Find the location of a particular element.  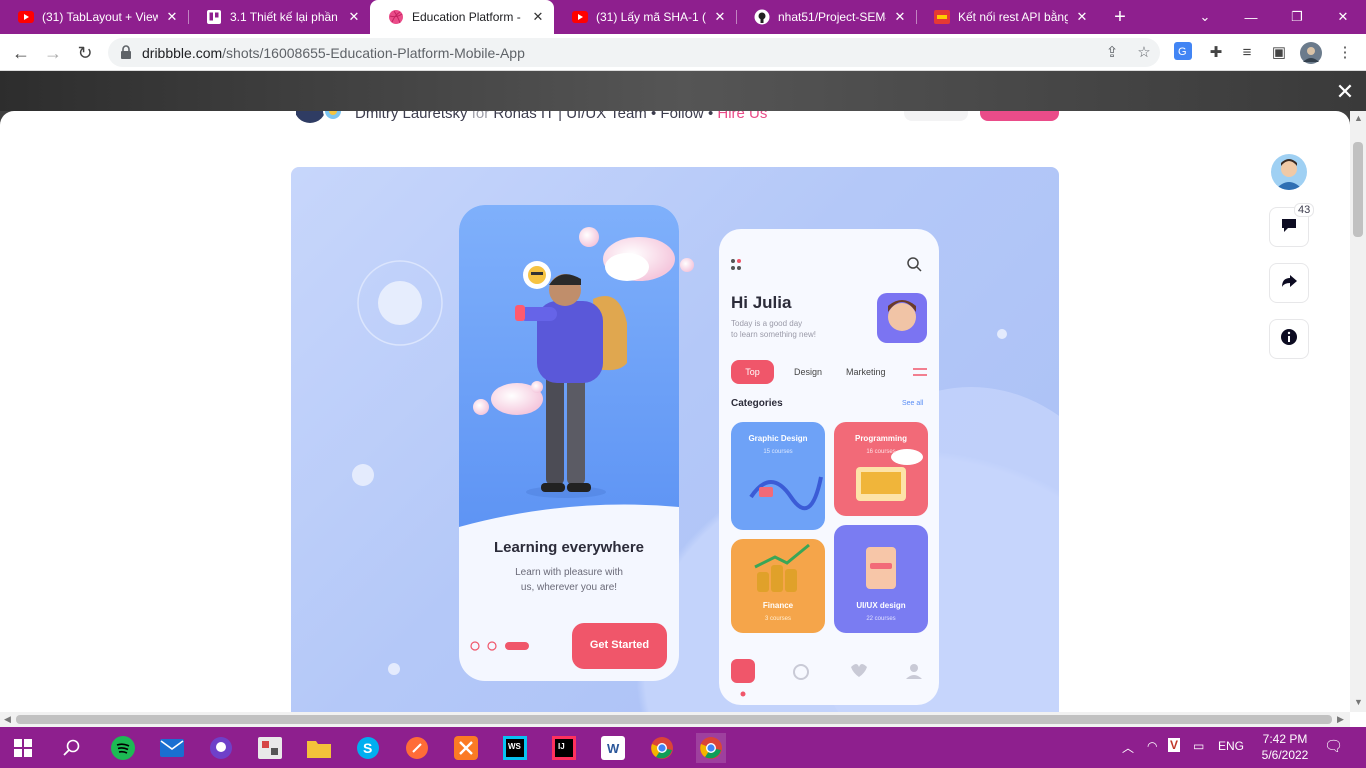

clock-date: 5/6/2022 is located at coordinates (1285, 755).